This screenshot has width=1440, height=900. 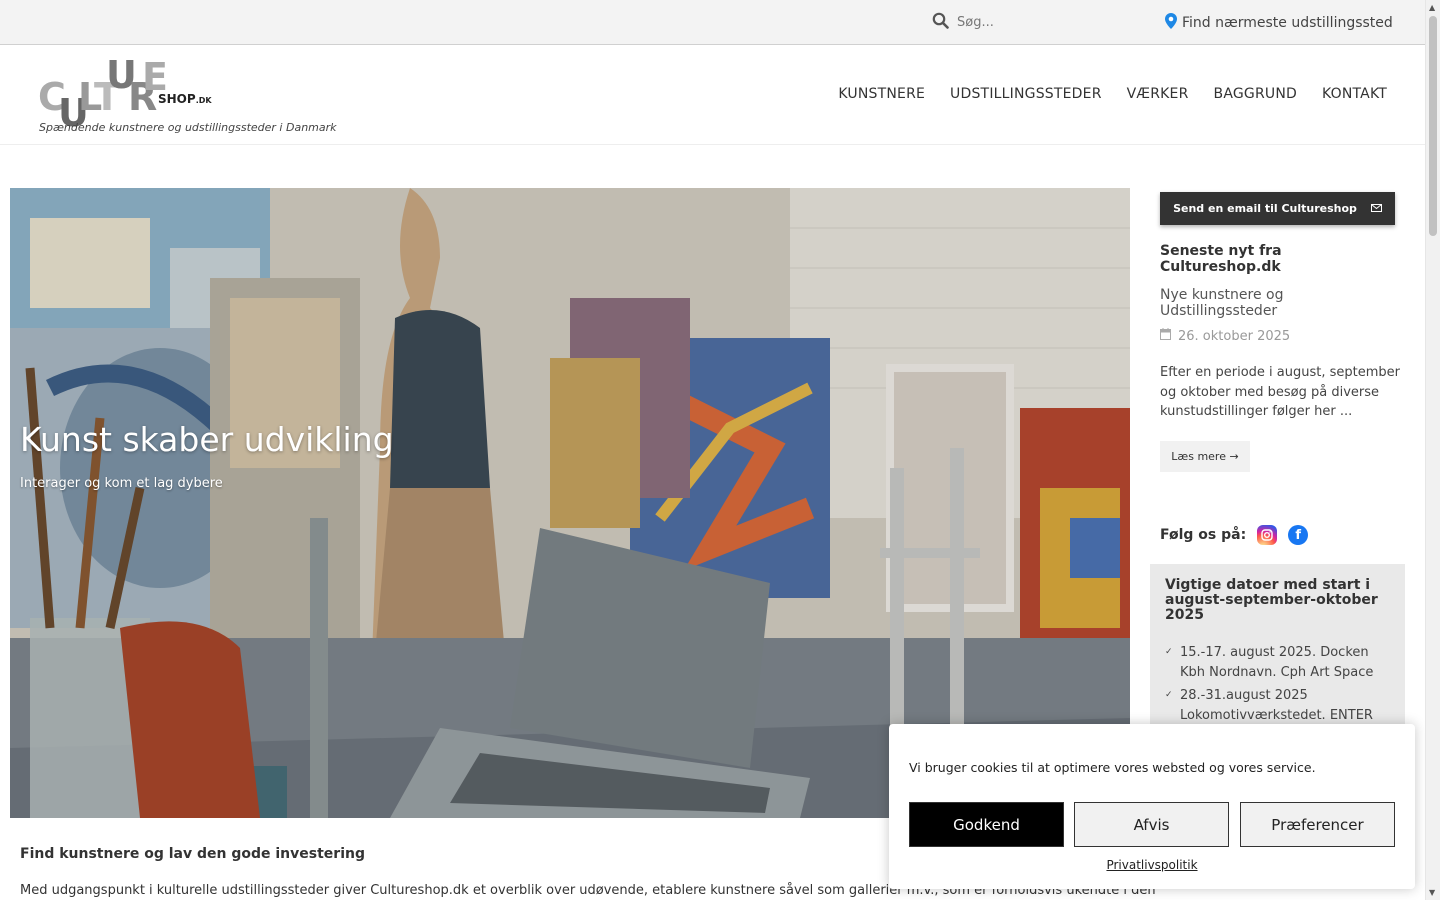 What do you see at coordinates (1205, 456) in the screenshot?
I see `read-more-button: Læs mere →` at bounding box center [1205, 456].